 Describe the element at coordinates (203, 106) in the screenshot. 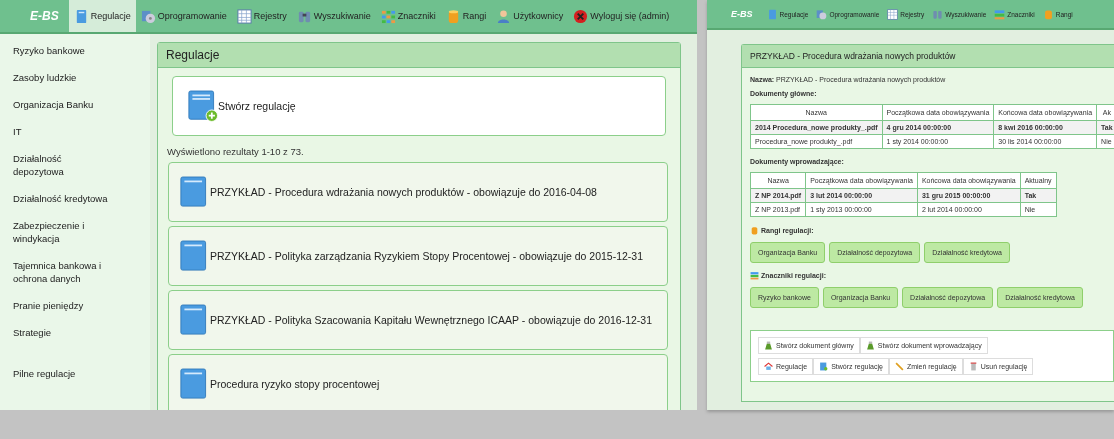

I see `book-add-icon` at that location.